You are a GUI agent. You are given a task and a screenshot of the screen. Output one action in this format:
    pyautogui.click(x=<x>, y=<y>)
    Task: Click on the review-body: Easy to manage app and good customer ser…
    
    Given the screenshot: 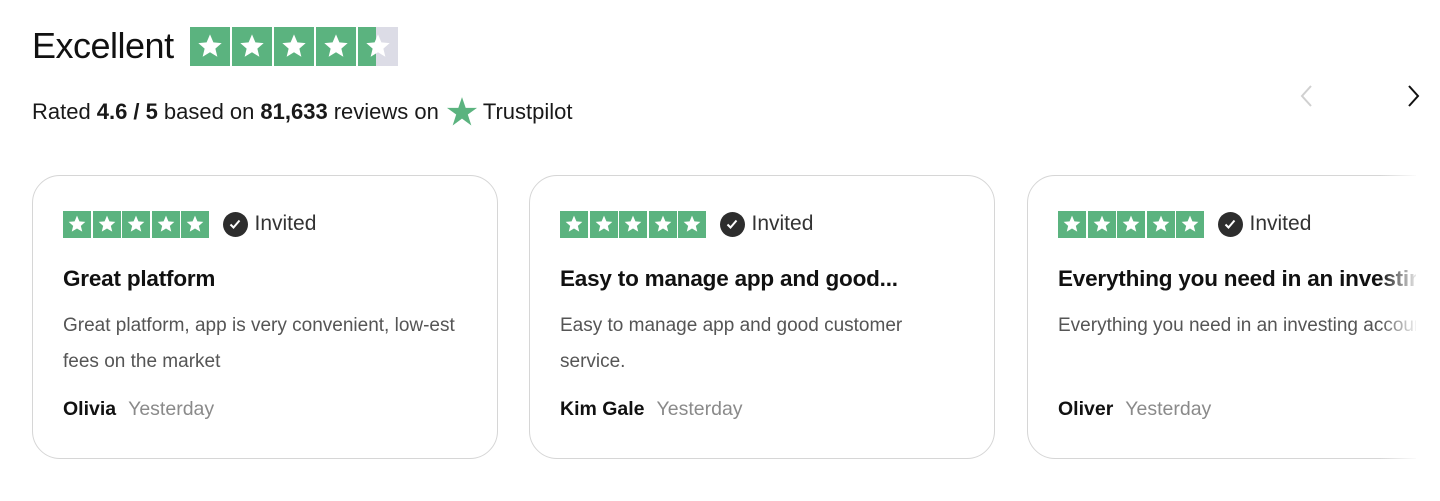 What is the action you would take?
    pyautogui.click(x=731, y=343)
    